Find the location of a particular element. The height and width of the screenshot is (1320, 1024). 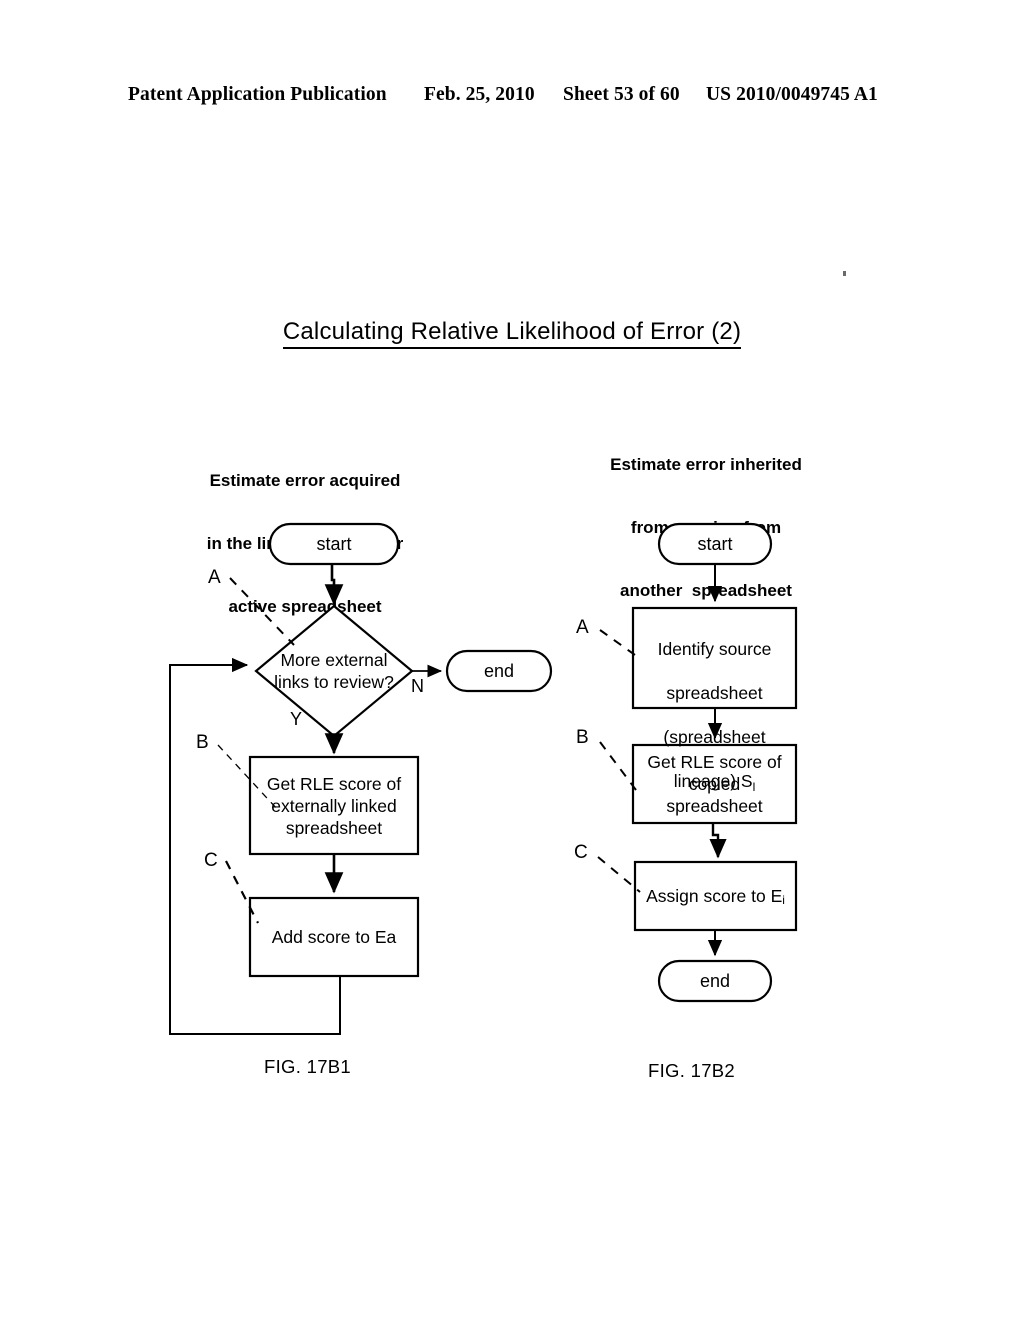

right-callout-b: B is located at coordinates (582, 737).